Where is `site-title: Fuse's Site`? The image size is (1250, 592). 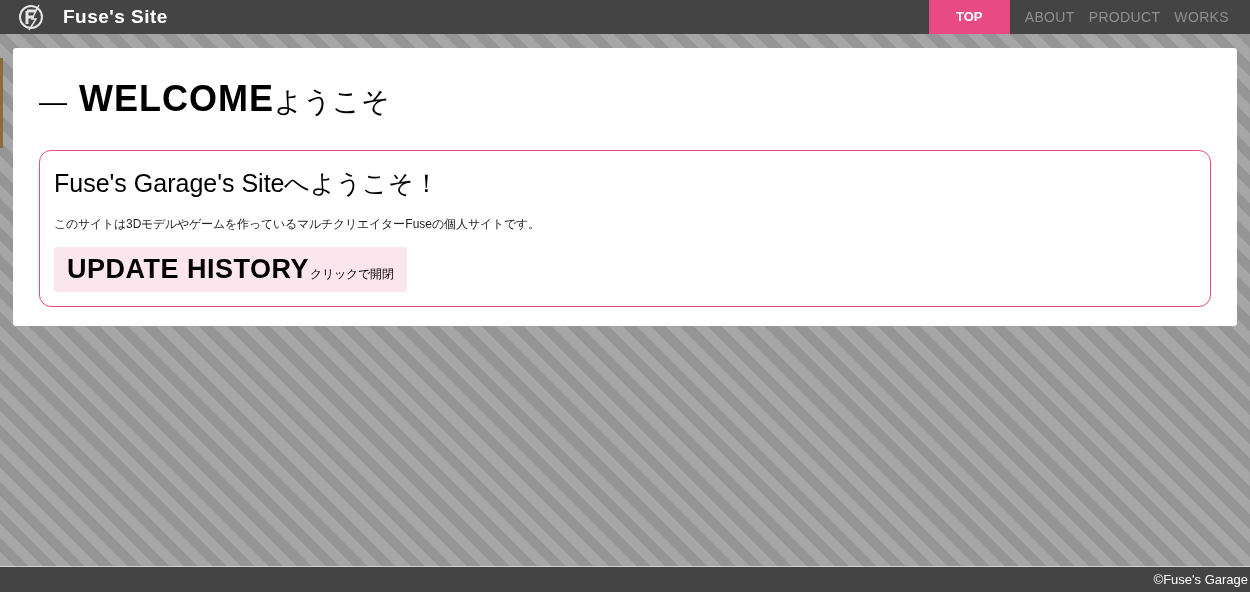
site-title: Fuse's Site is located at coordinates (115, 17).